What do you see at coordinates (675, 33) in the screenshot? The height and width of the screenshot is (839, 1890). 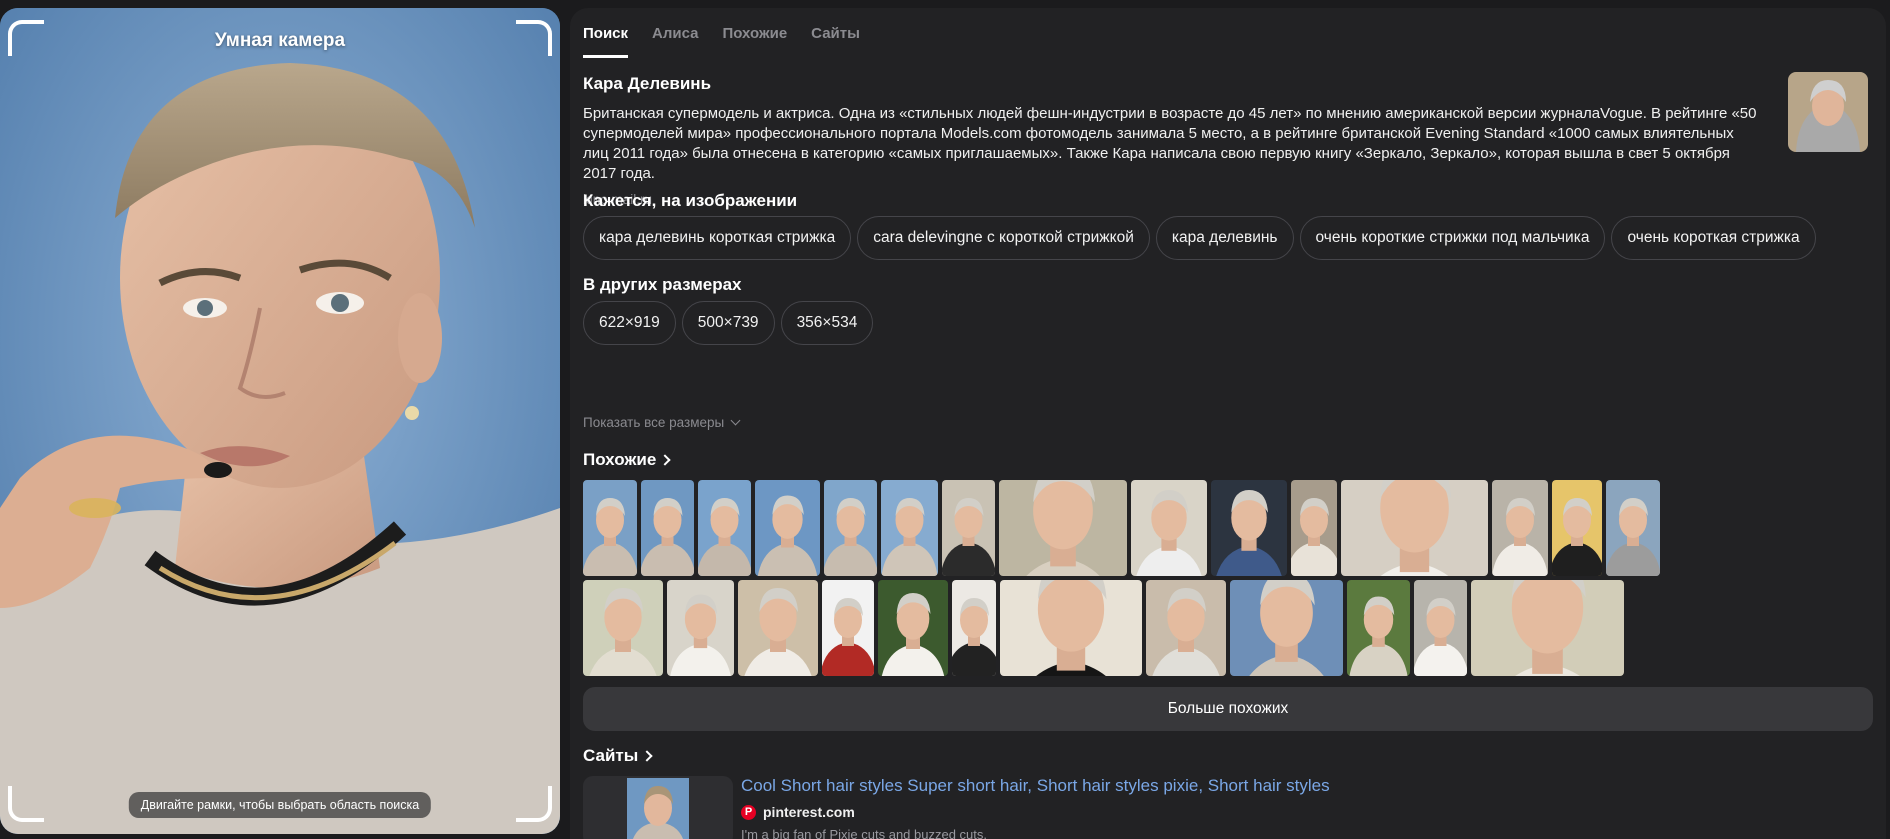 I see `tab-alice: Алиса` at bounding box center [675, 33].